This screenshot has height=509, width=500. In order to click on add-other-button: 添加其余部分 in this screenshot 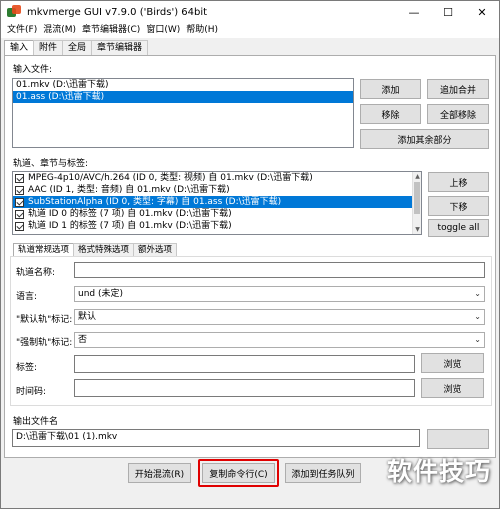, I will do `click(424, 139)`.